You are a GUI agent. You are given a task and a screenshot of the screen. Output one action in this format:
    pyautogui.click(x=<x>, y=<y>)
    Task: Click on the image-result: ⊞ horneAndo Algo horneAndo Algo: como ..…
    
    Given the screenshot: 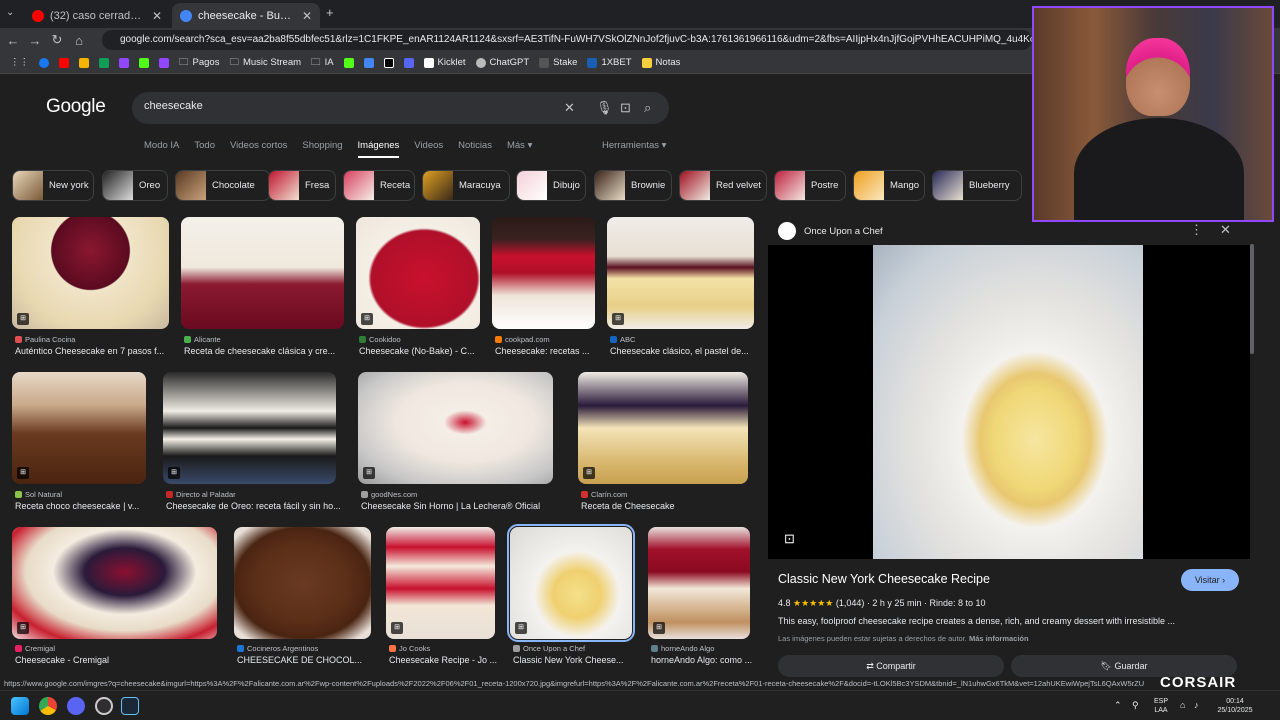 What is the action you would take?
    pyautogui.click(x=700, y=598)
    